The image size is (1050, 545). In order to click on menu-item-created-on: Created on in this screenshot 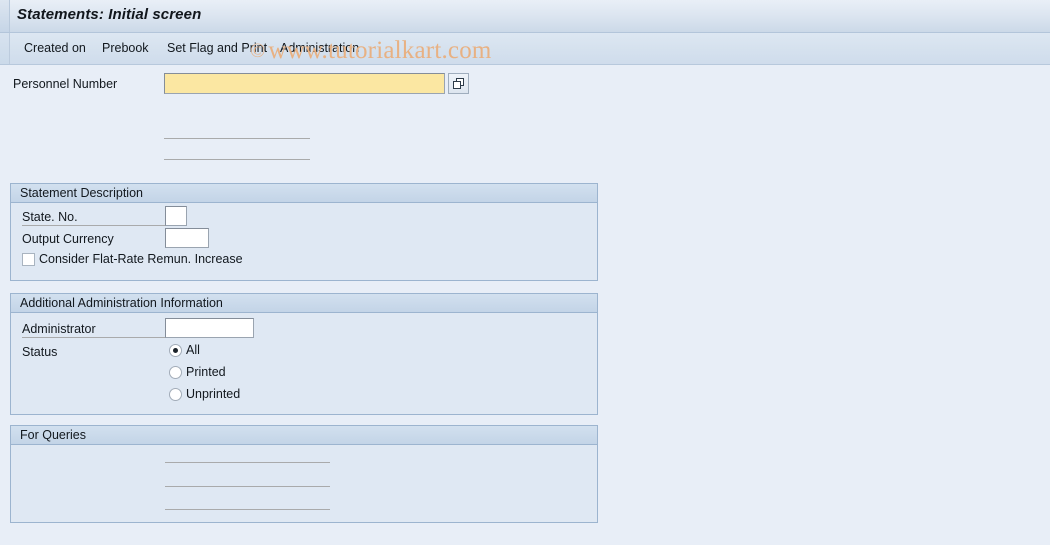, I will do `click(55, 48)`.